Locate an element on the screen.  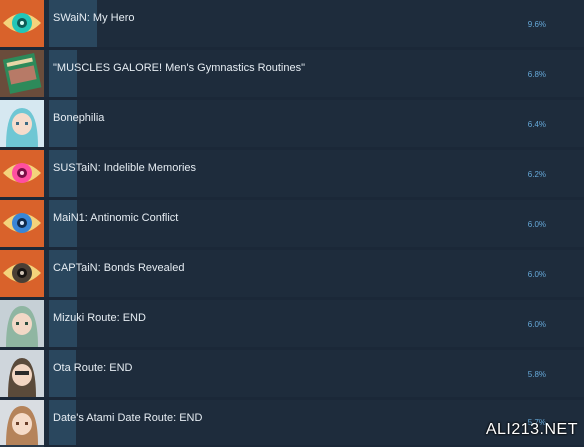
achievement-title: Date's Atami Date Route: END is located at coordinates (128, 418).